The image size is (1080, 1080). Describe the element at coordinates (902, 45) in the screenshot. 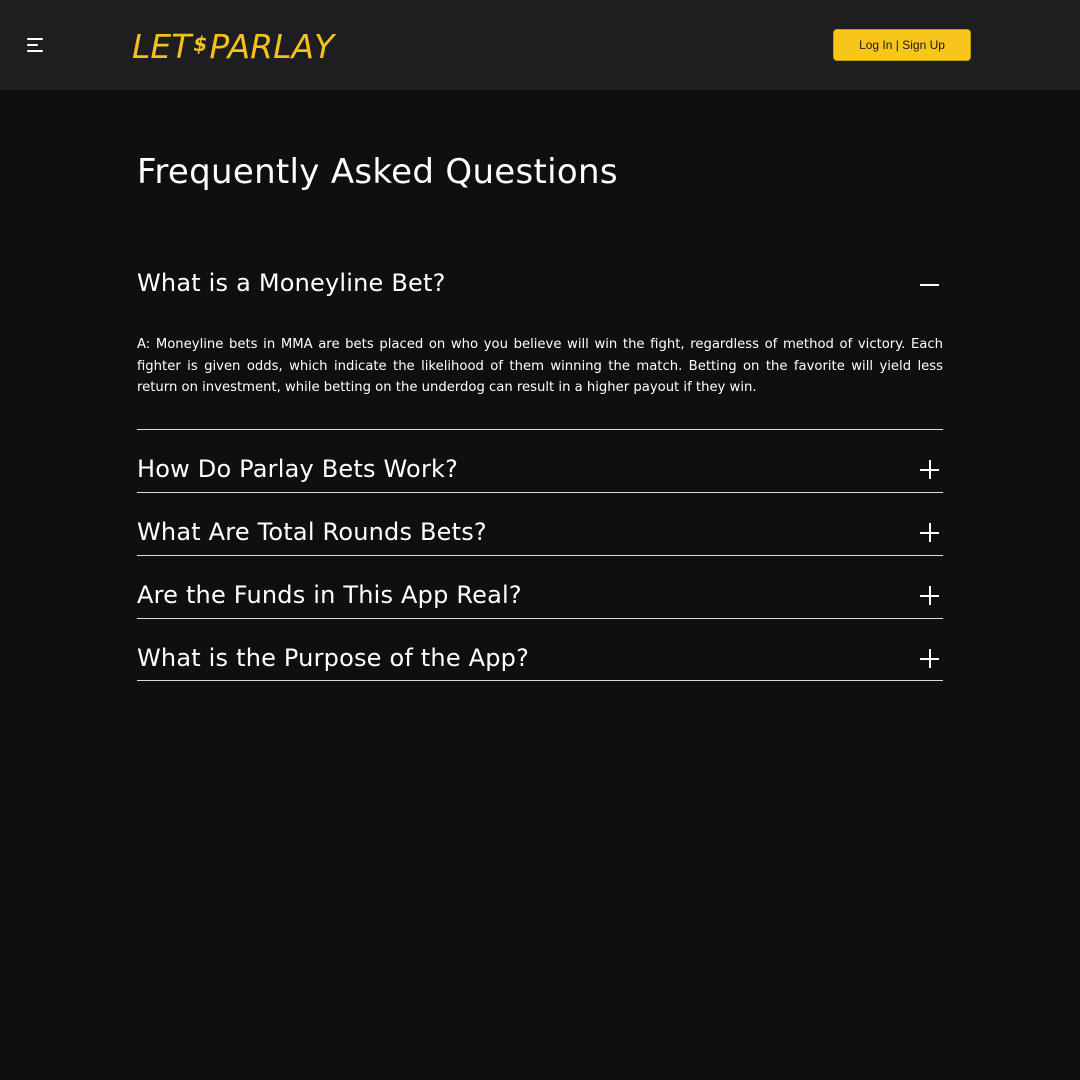

I see `login-signup-button: Log In | Sign Up` at that location.